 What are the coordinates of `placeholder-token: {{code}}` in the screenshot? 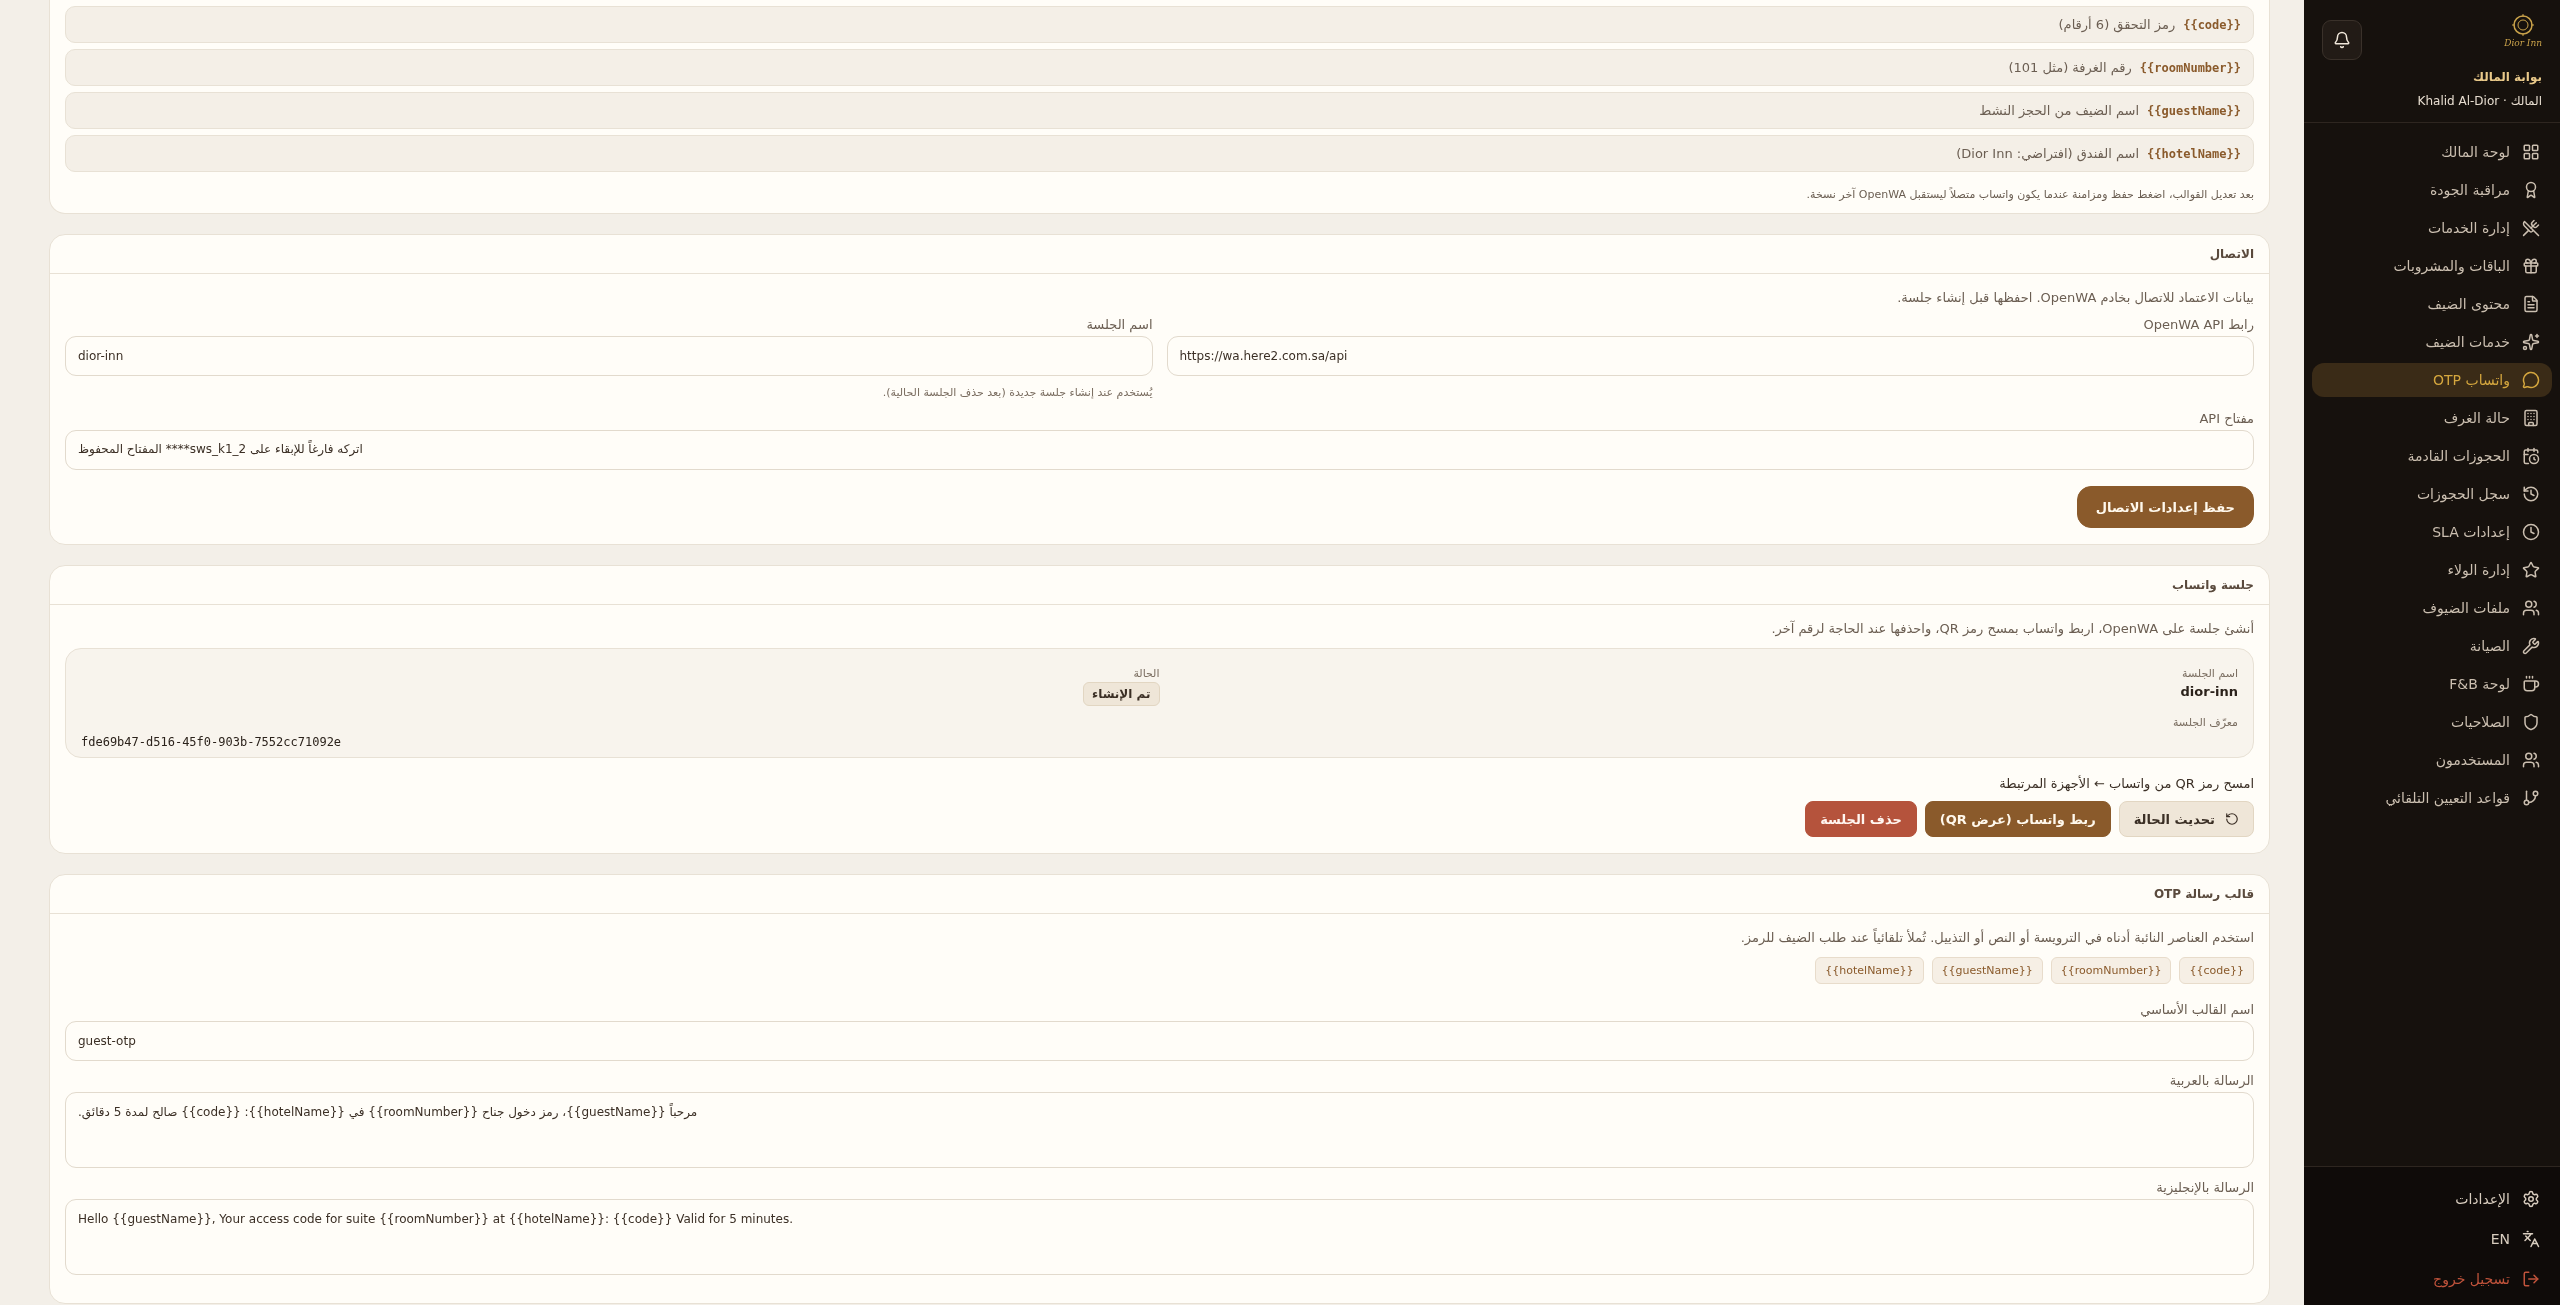 It's located at (2212, 24).